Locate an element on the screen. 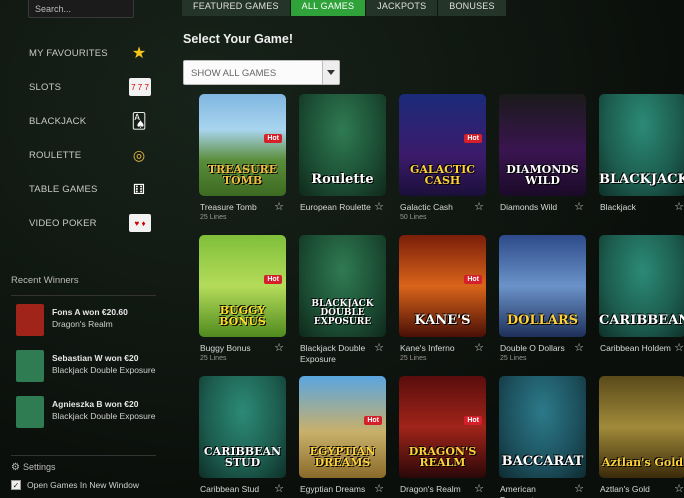 This screenshot has width=684, height=498. game-tile: CARIBBEAN STUD Caribbean Stud ☆ is located at coordinates (242, 435).